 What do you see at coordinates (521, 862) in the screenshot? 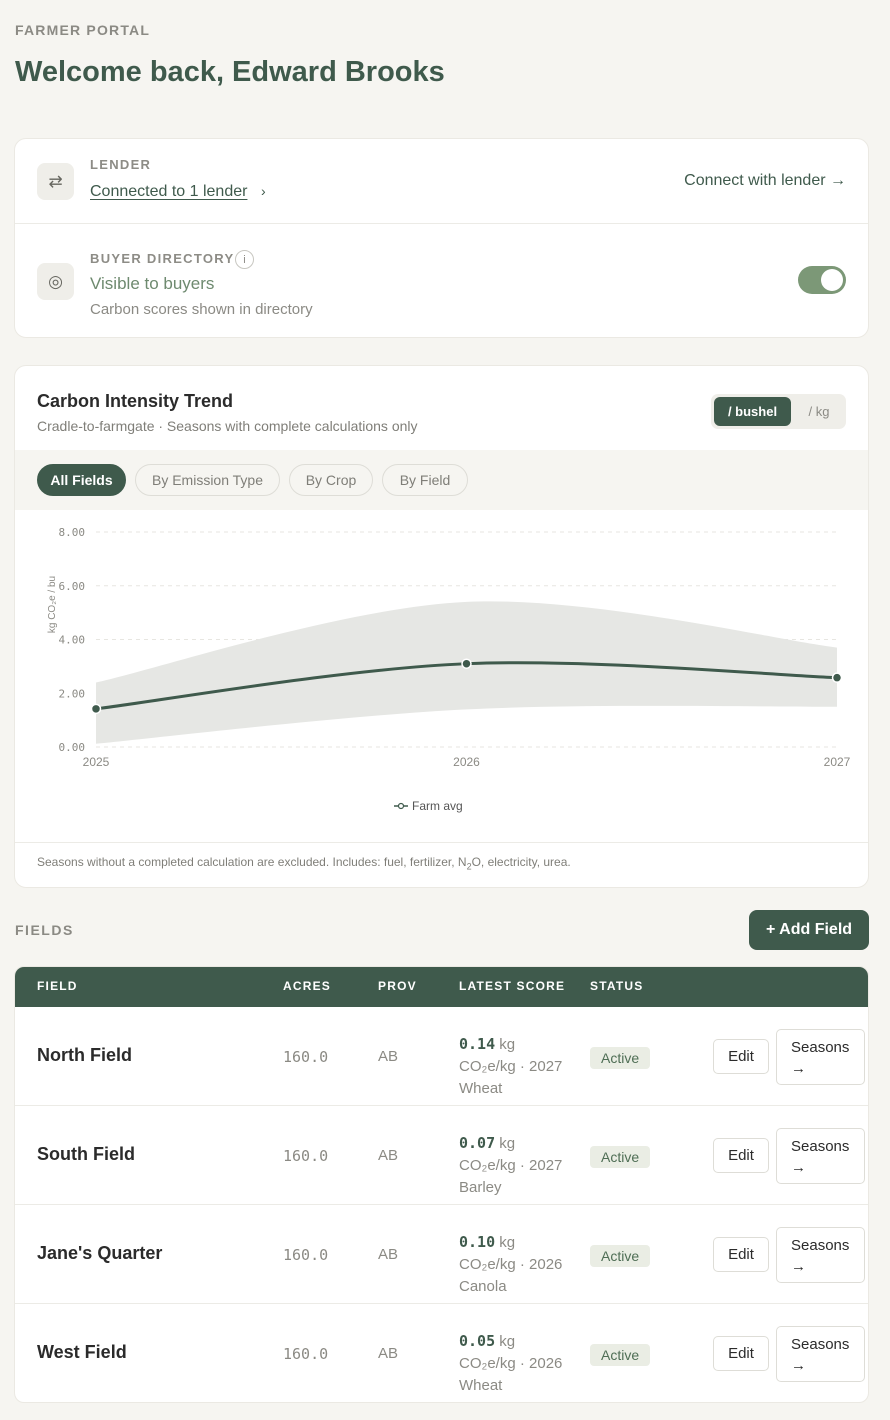
I see `footnote-text-2: O, electricity, urea.` at bounding box center [521, 862].